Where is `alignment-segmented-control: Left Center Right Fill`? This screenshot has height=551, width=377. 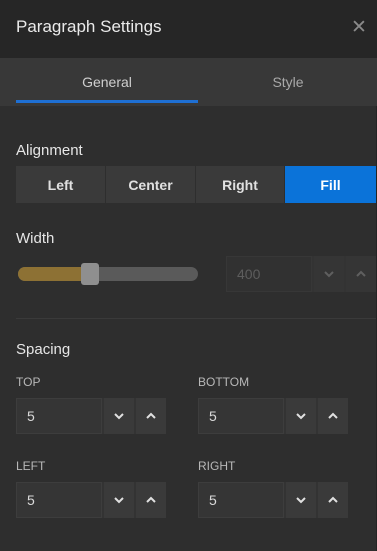 alignment-segmented-control: Left Center Right Fill is located at coordinates (196, 184).